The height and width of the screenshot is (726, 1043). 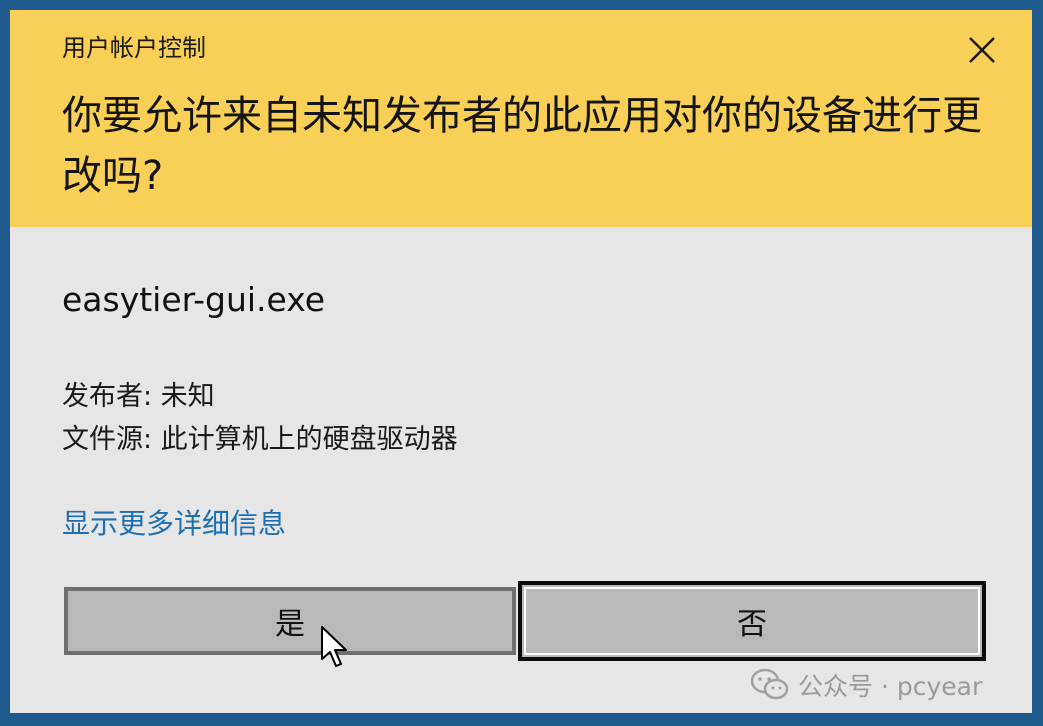 I want to click on yes-button-label: 是, so click(x=290, y=624).